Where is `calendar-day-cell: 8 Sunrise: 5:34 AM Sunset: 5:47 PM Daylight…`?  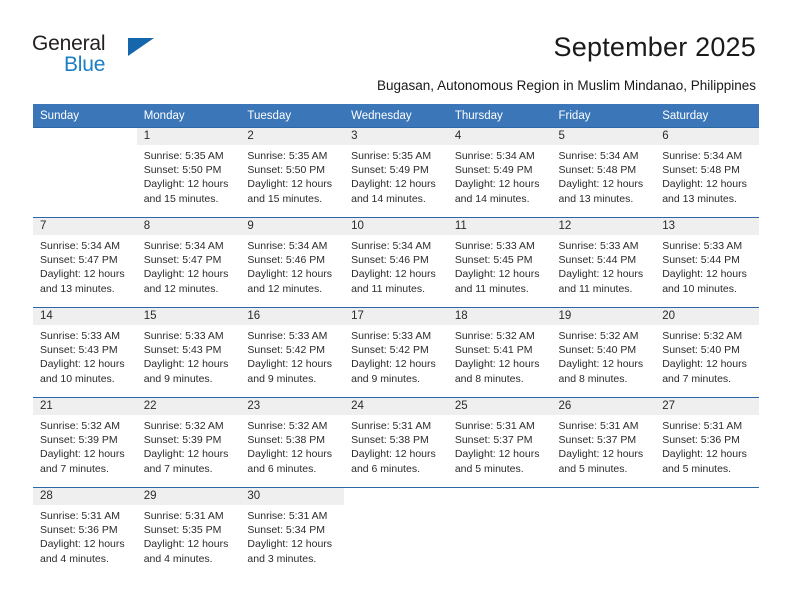
calendar-day-cell: 8 Sunrise: 5:34 AM Sunset: 5:47 PM Daylight… is located at coordinates (188, 262).